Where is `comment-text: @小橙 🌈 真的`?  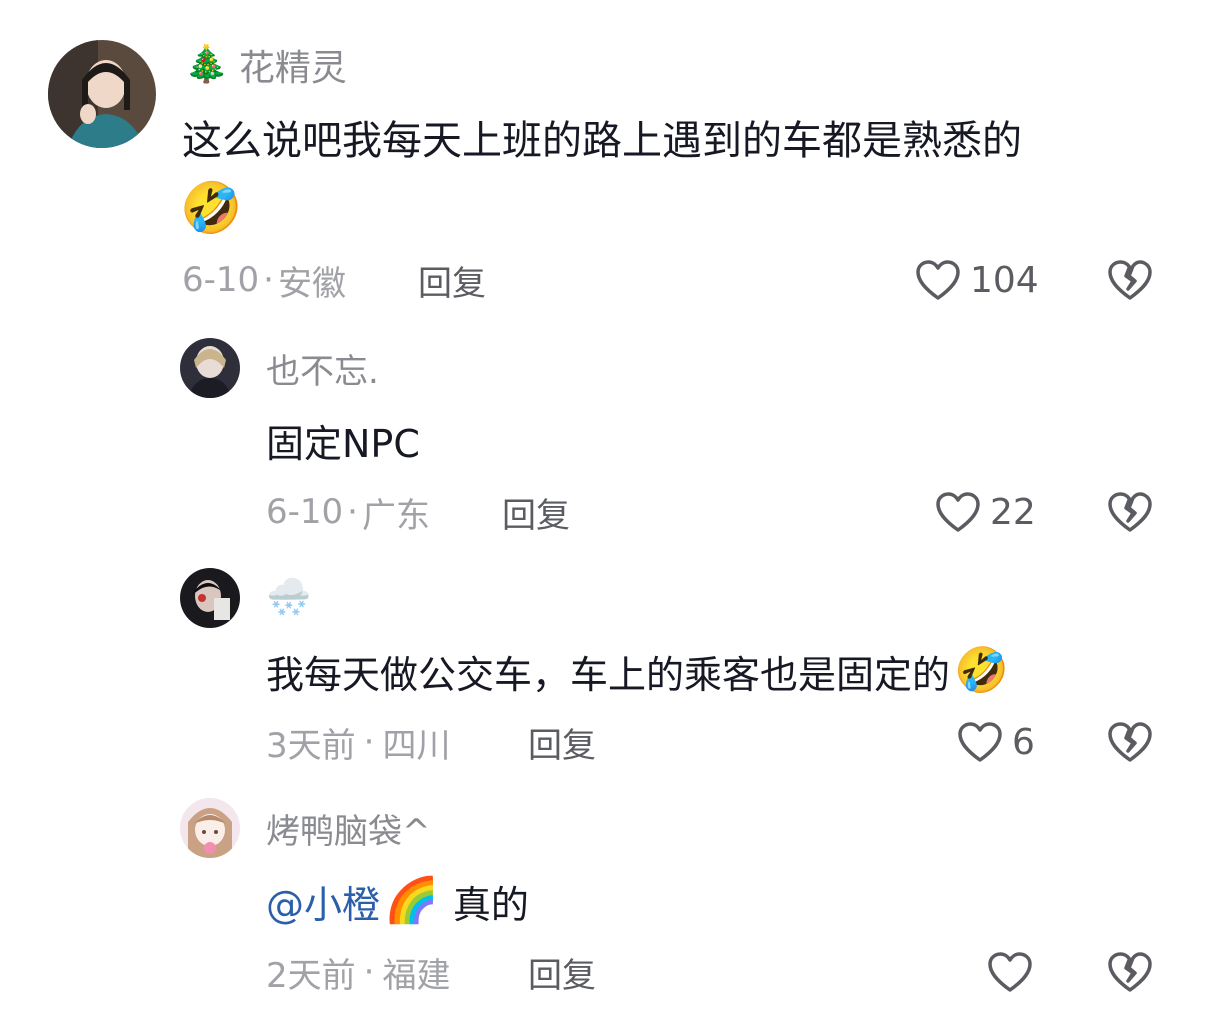 comment-text: @小橙 🌈 真的 is located at coordinates (397, 901).